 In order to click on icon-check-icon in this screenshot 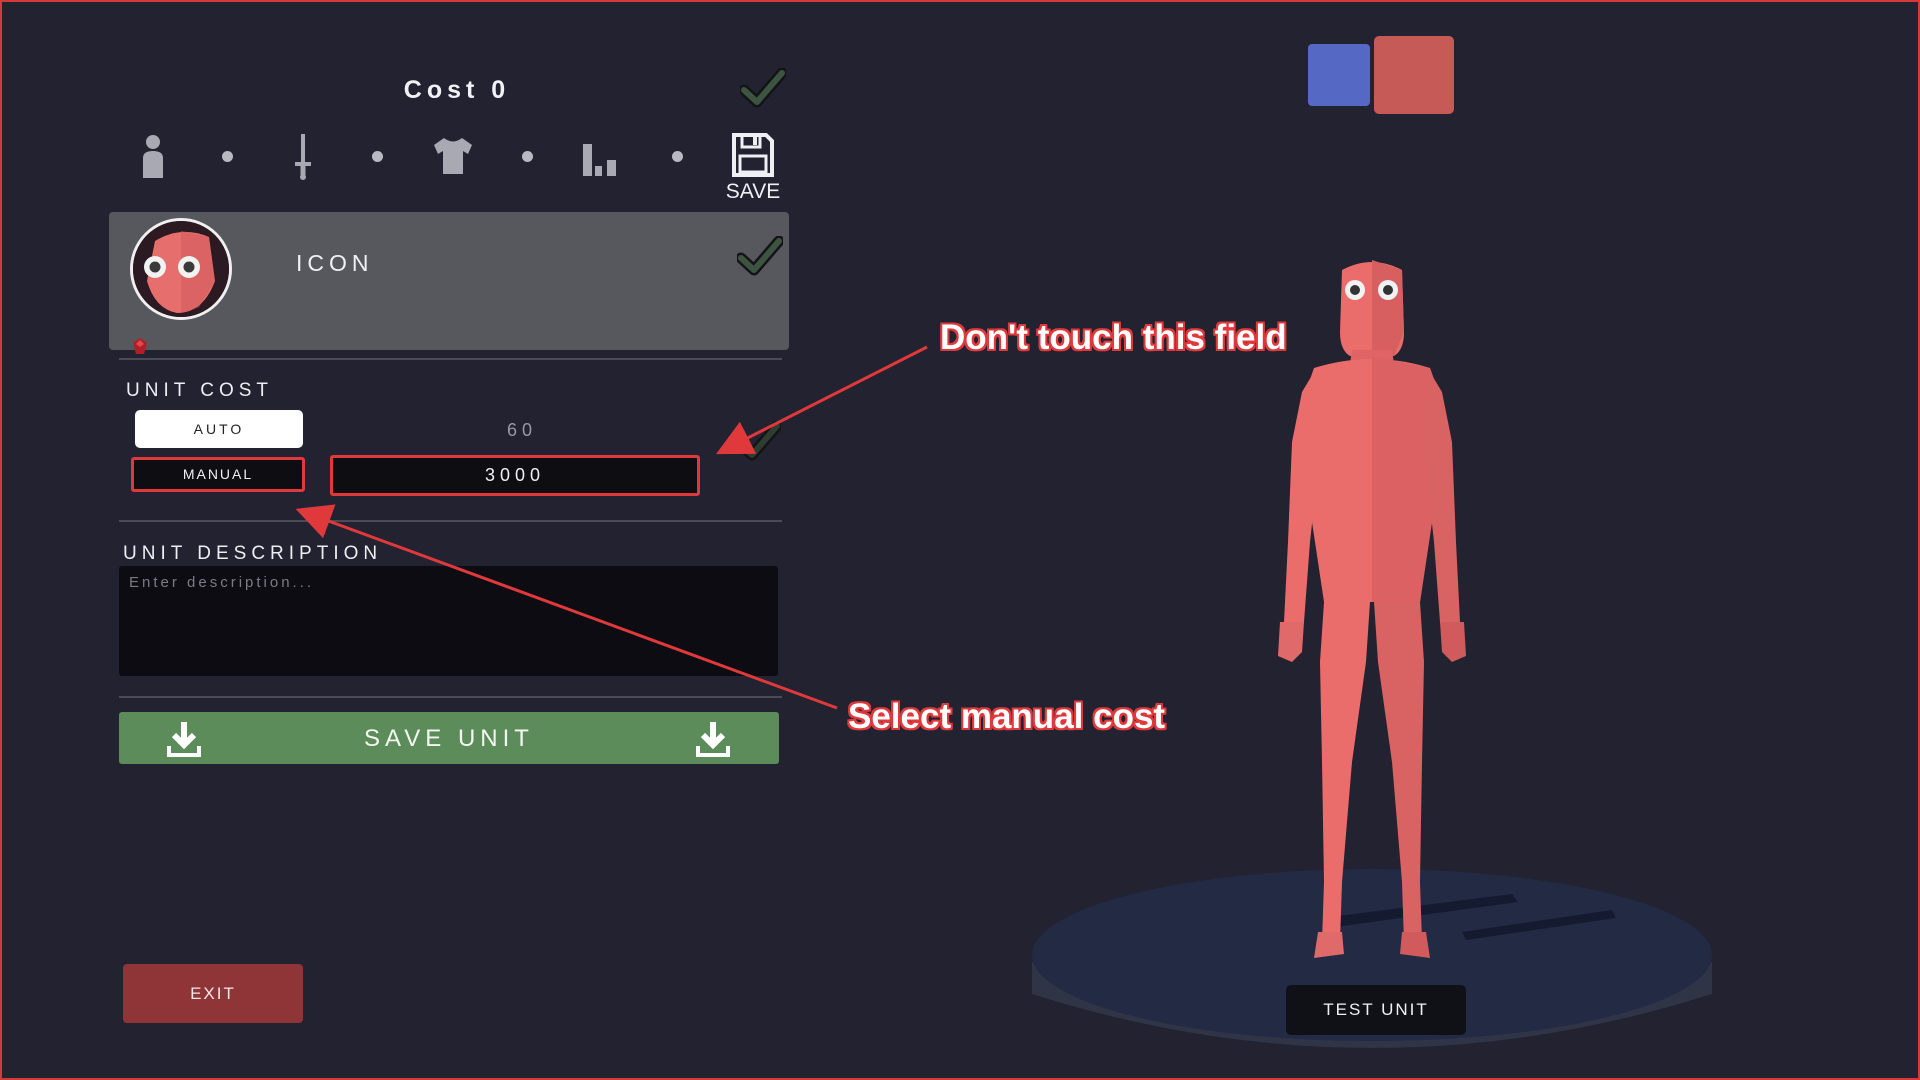, I will do `click(760, 256)`.